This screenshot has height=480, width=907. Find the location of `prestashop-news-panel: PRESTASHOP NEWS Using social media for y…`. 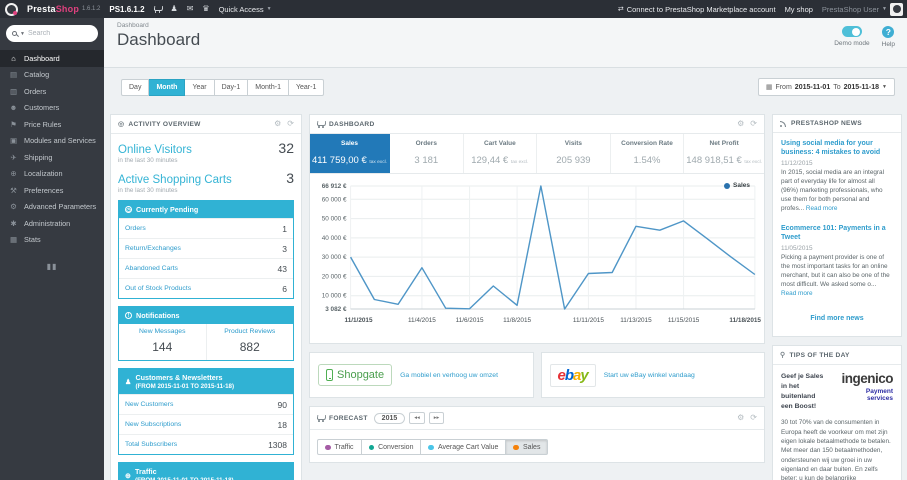

prestashop-news-panel: PRESTASHOP NEWS Using social media for y… is located at coordinates (837, 226).